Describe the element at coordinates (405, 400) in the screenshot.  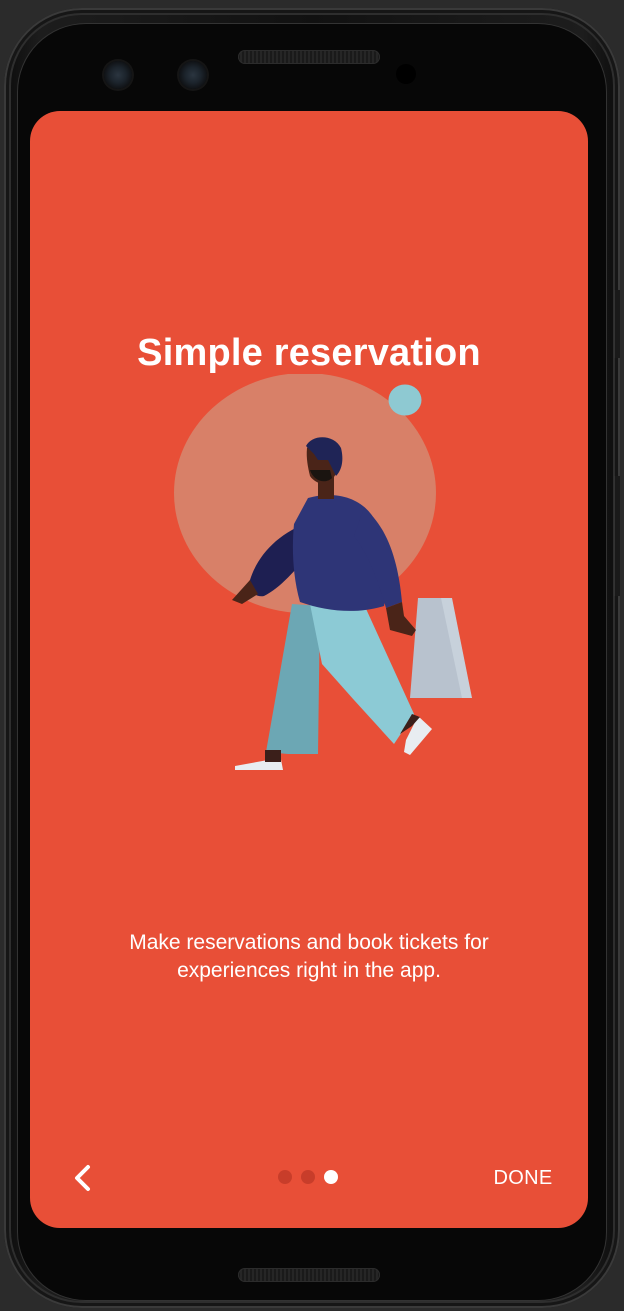
I see `blue-dot` at that location.